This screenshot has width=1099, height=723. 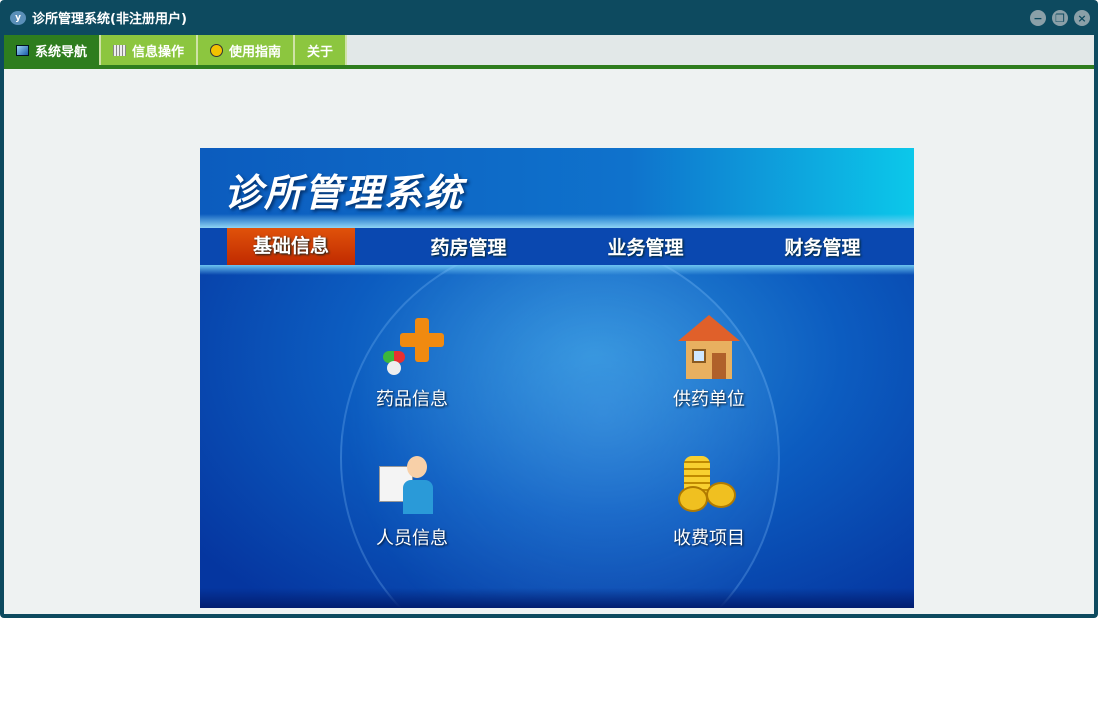 I want to click on nav-finance: 财务管理, so click(x=822, y=246).